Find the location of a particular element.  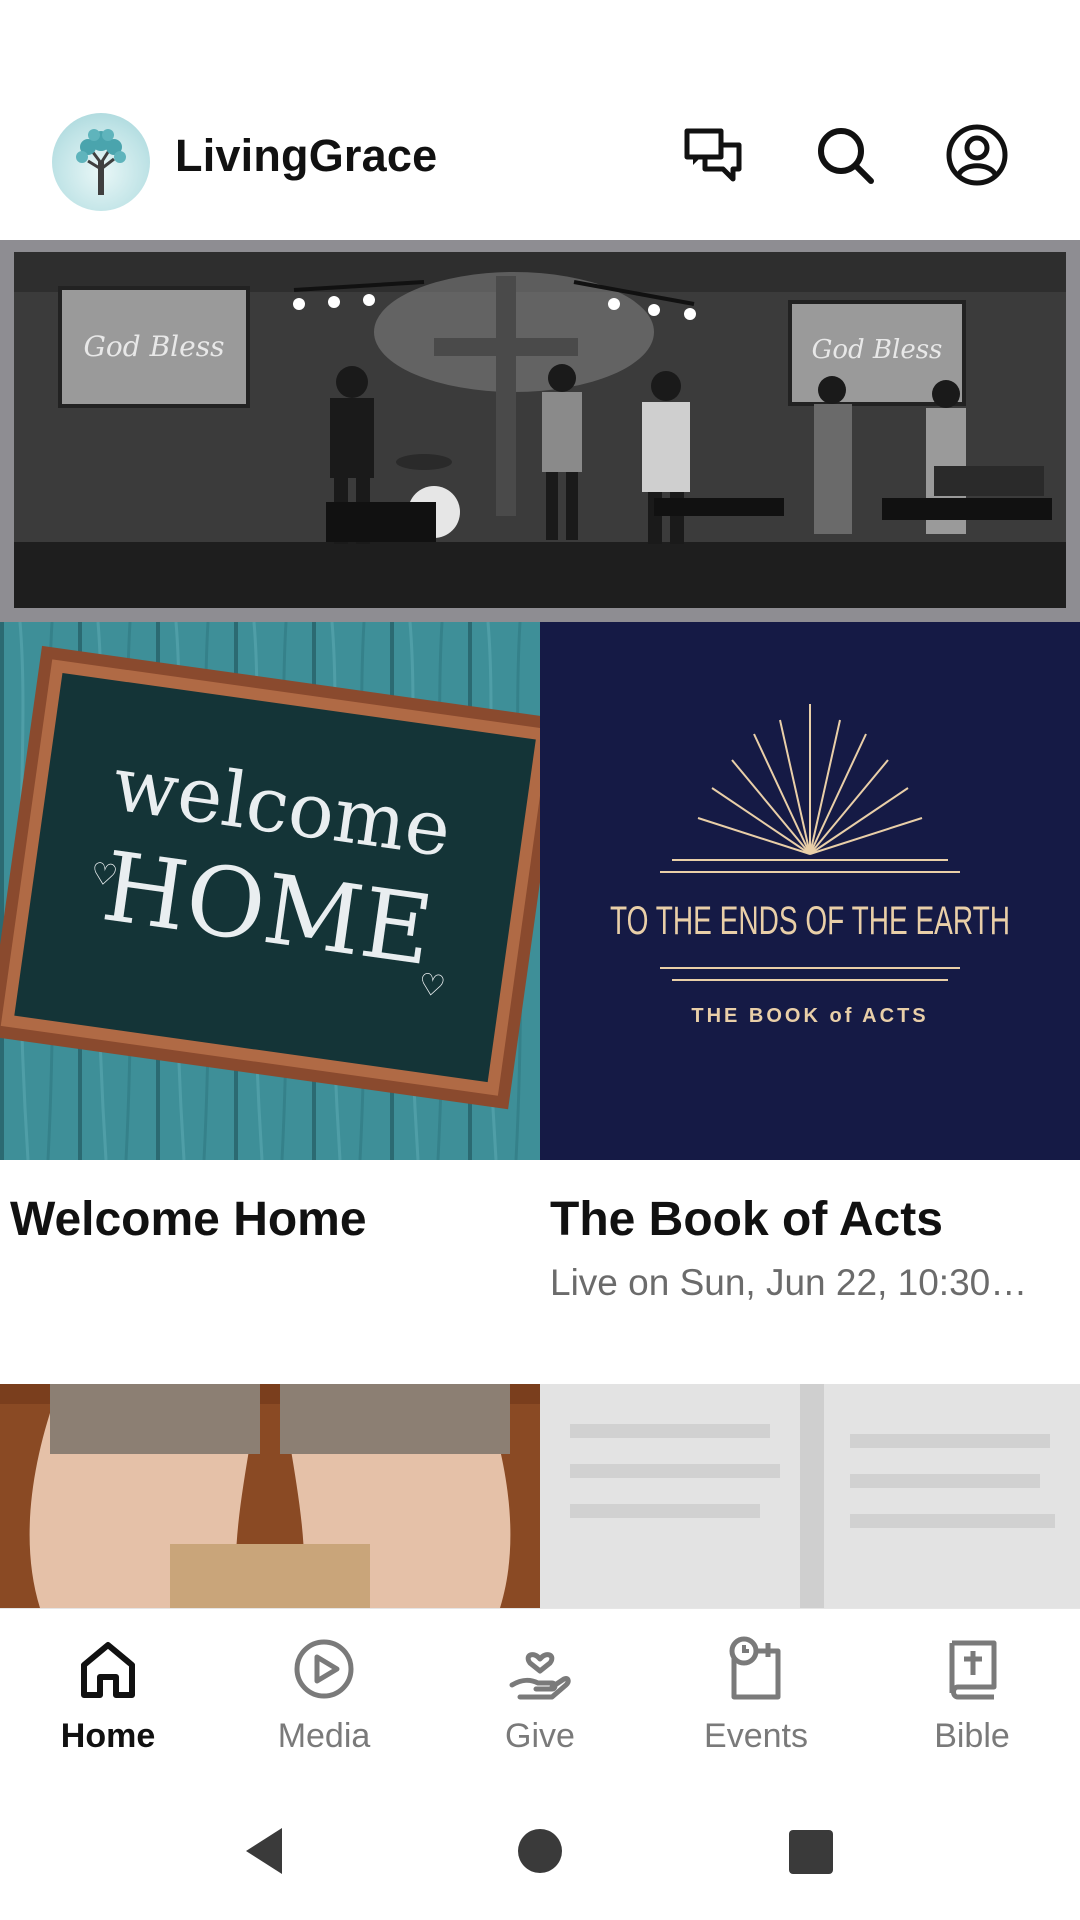

nav-label: Bible is located at coordinates (972, 1736).